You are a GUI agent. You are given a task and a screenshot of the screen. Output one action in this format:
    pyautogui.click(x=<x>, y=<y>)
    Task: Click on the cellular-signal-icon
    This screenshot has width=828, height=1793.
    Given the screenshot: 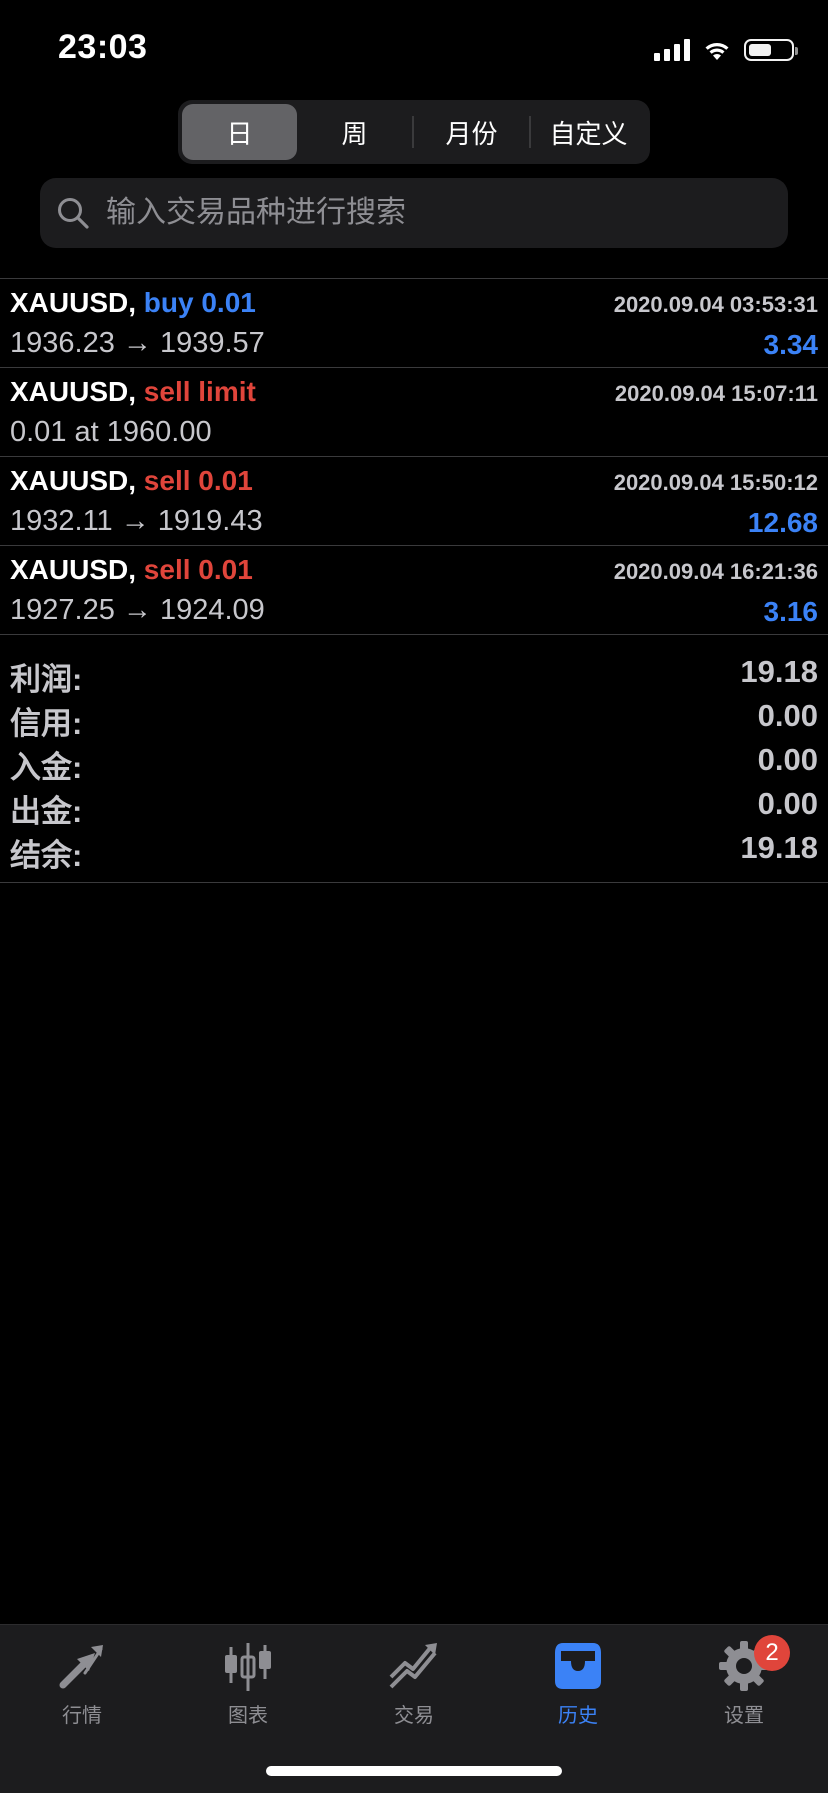 What is the action you would take?
    pyautogui.click(x=672, y=50)
    